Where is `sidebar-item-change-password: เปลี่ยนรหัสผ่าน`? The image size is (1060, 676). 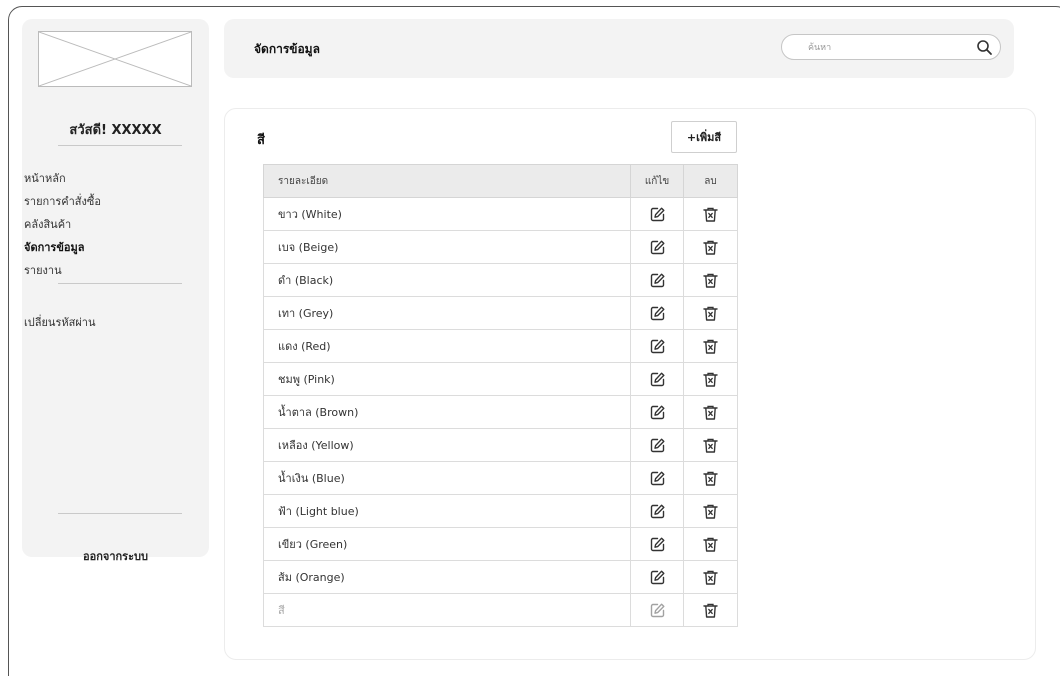
sidebar-item-change-password: เปลี่ยนรหัสผ่าน is located at coordinates (59, 322).